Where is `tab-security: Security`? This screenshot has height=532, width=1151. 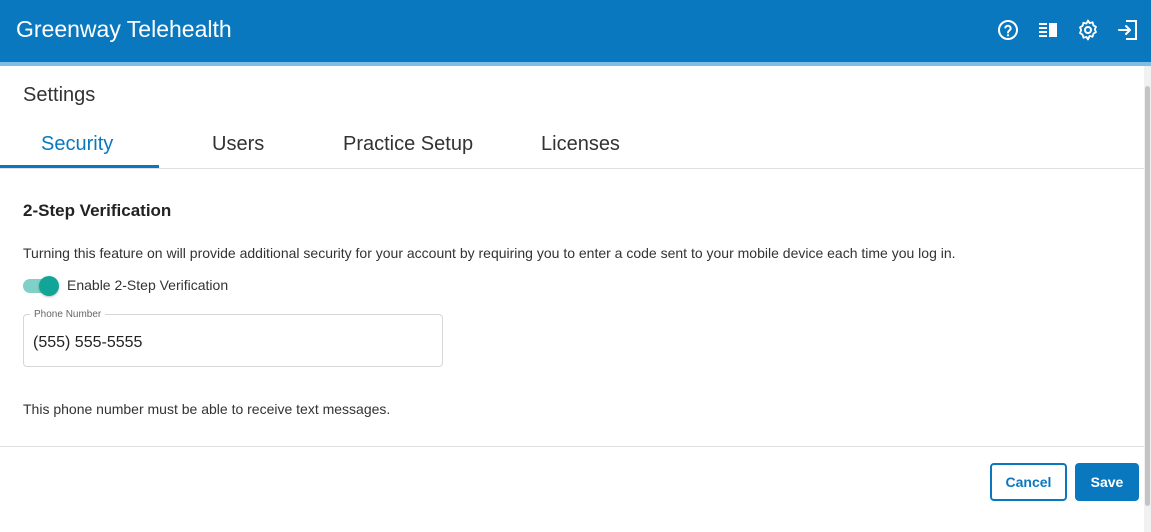 tab-security: Security is located at coordinates (77, 144).